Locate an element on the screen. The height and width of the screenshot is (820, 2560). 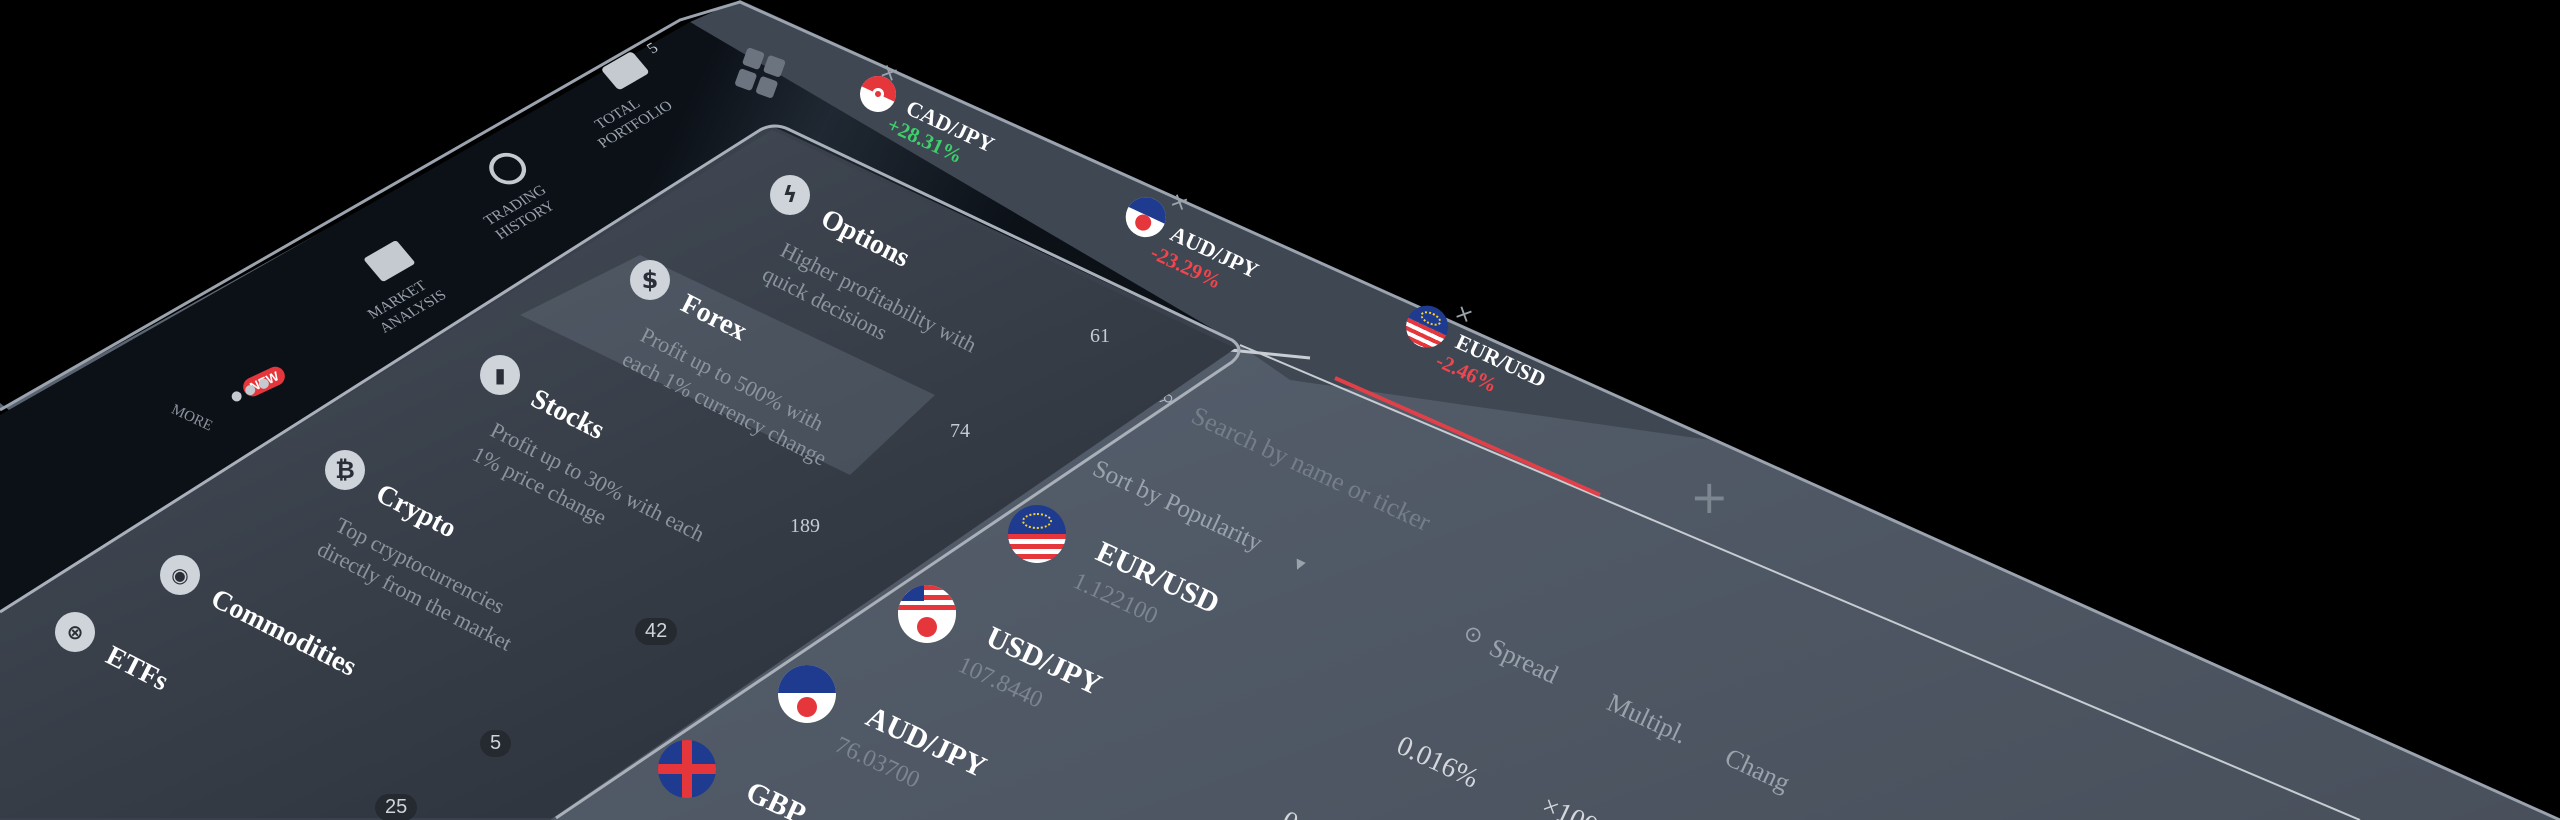
dollar-icon: $ is located at coordinates (650, 280).